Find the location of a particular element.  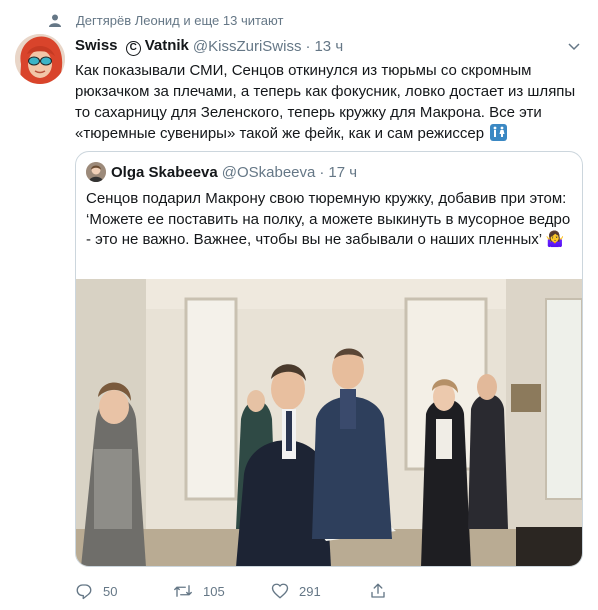

like-count: 291 is located at coordinates (310, 591).